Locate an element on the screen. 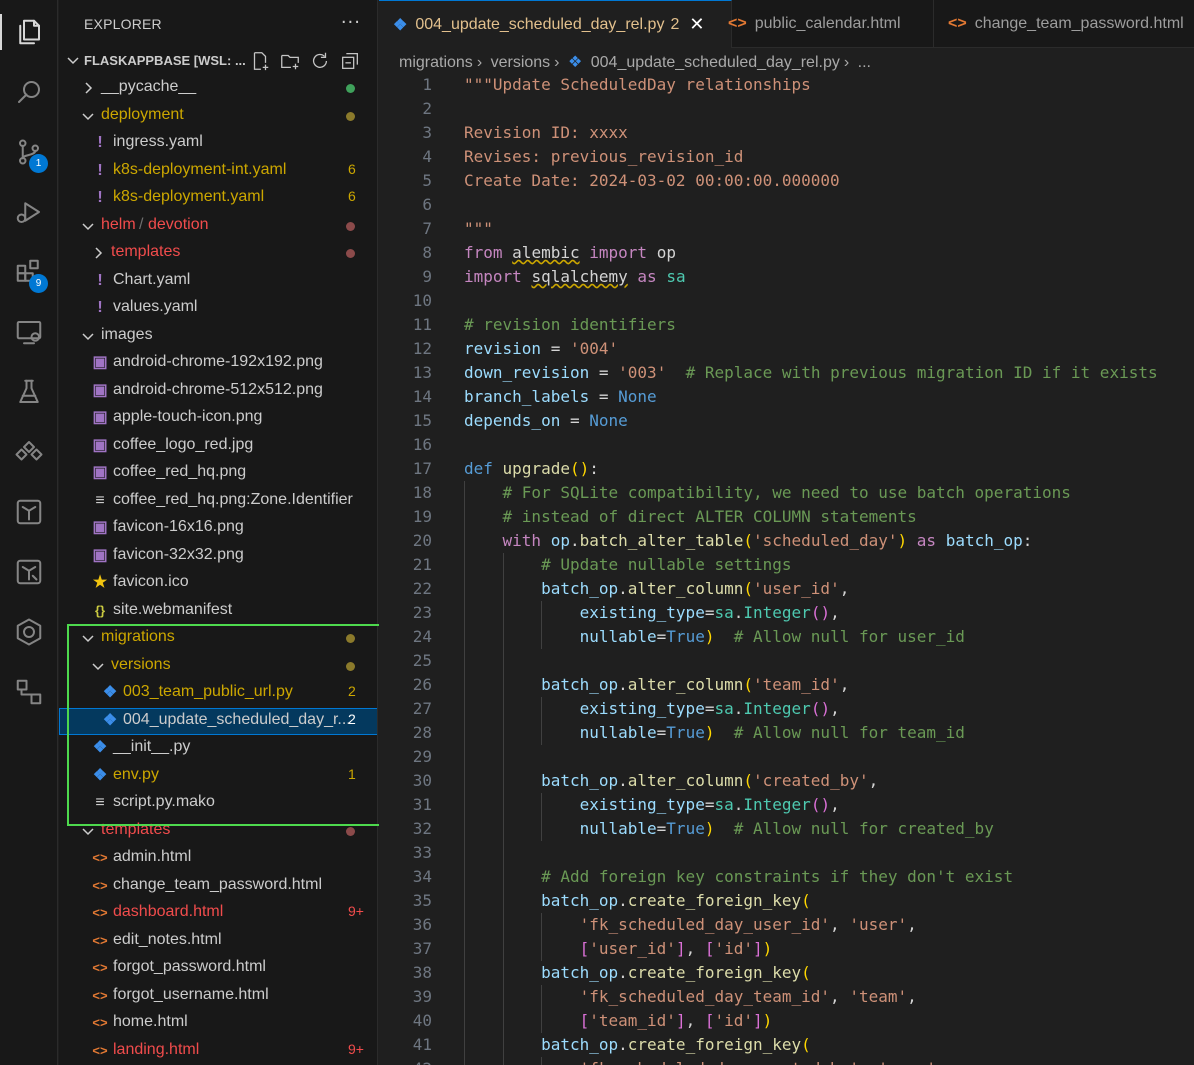  tree-file: ▣ apple-touch-icon.png is located at coordinates (218, 418).